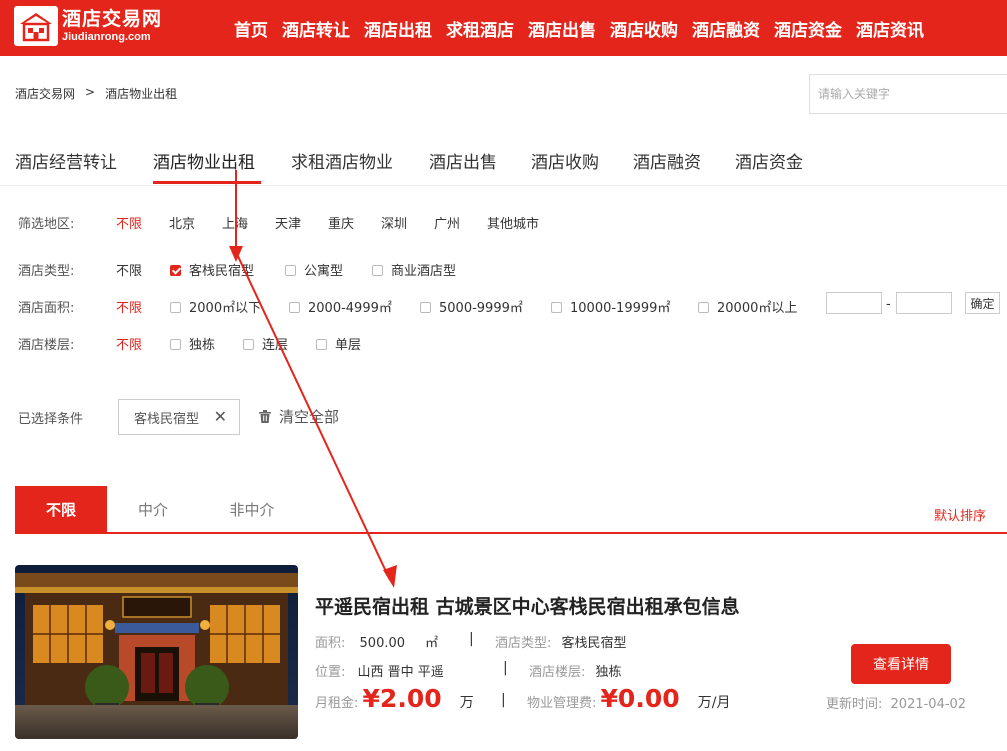  I want to click on tab-hotel-operation-transfer: 酒店经营转让, so click(66, 160).